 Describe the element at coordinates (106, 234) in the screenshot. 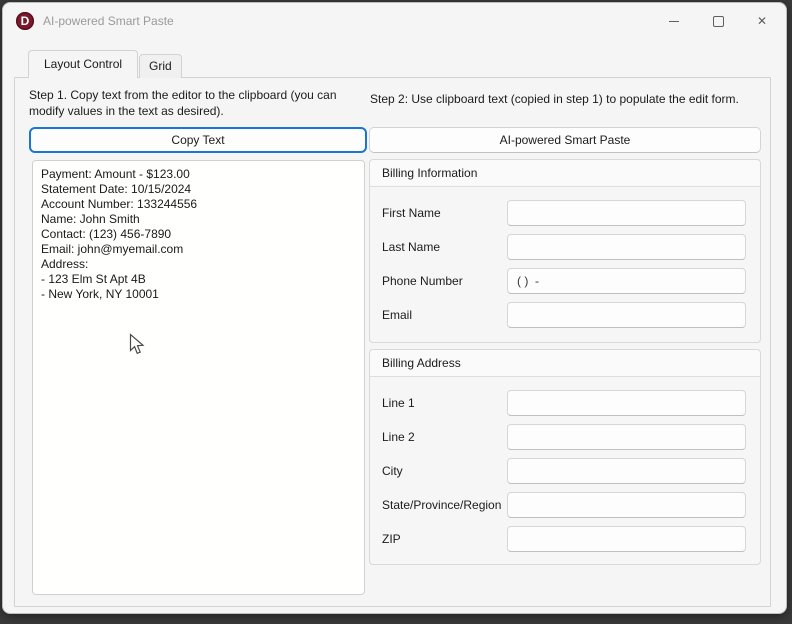

I see `editor-line: Contact: (123) 456-7890` at that location.